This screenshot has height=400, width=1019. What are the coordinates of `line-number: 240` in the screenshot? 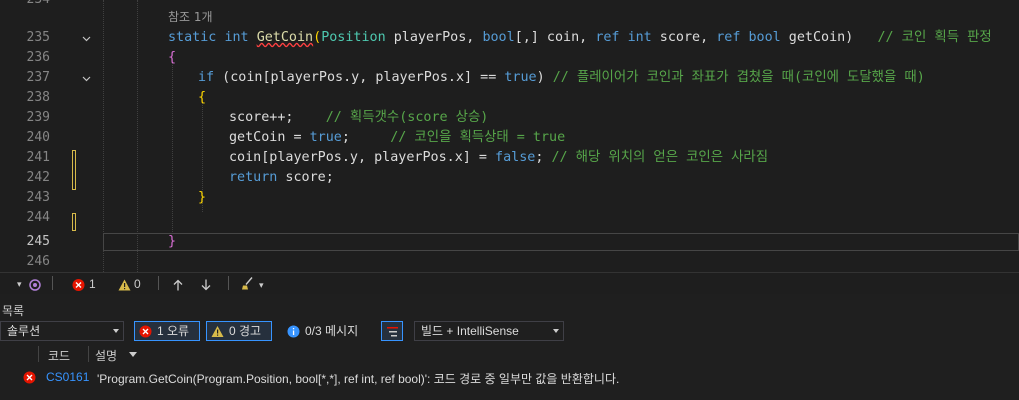 It's located at (38, 137).